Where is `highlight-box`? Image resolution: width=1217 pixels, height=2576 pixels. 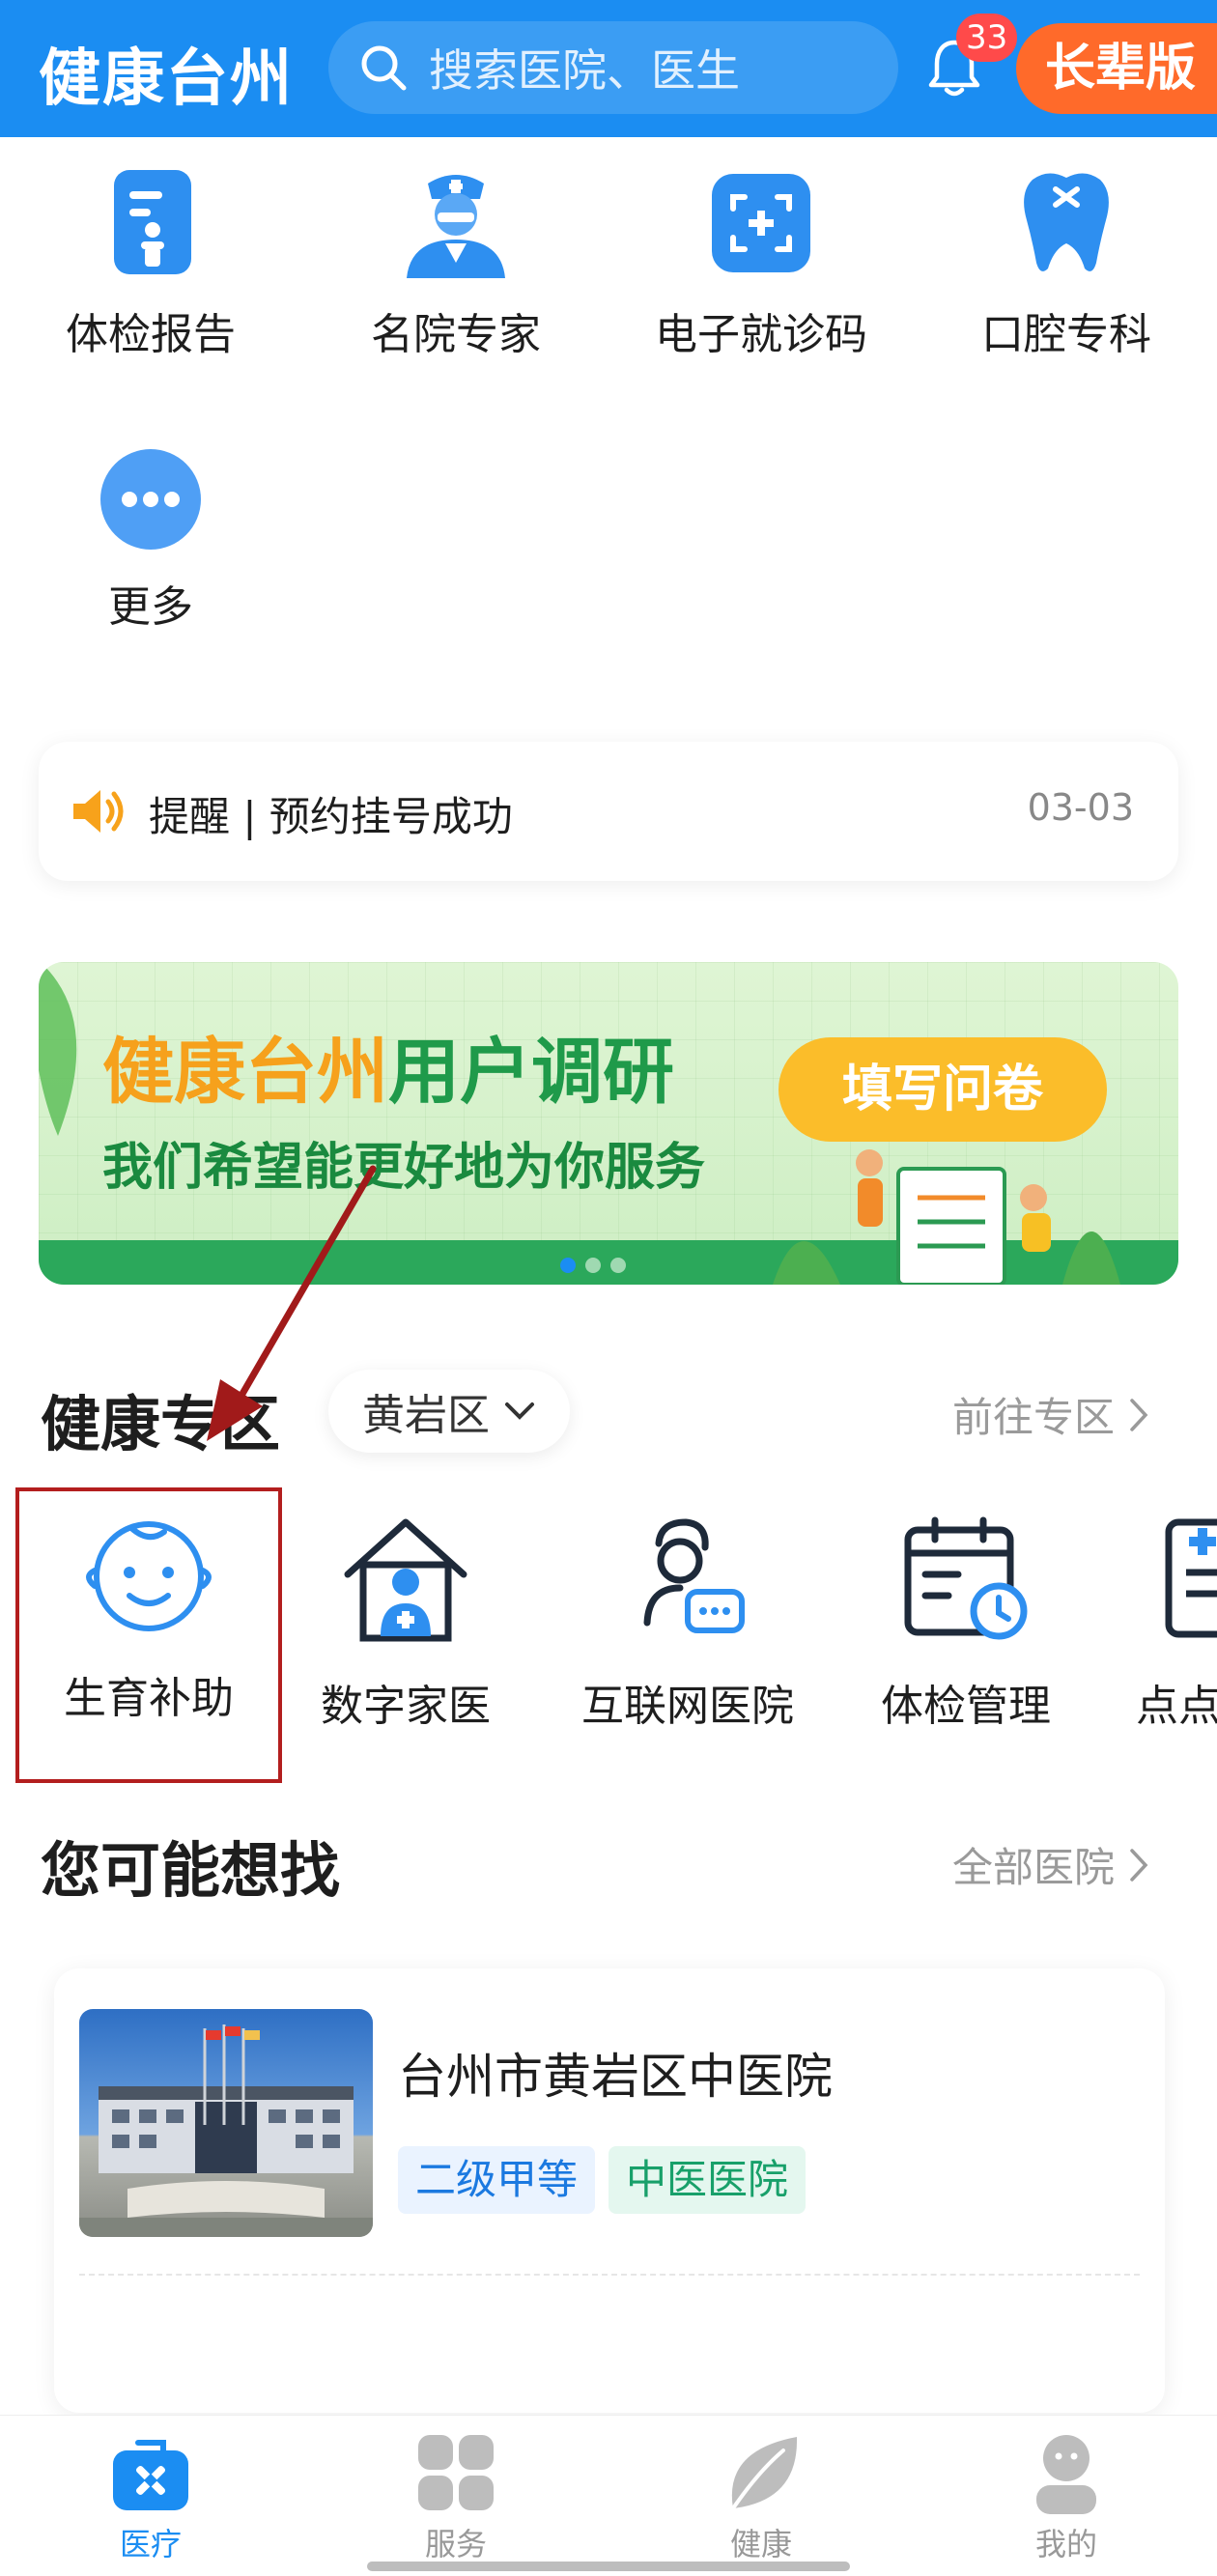
highlight-box is located at coordinates (148, 1635).